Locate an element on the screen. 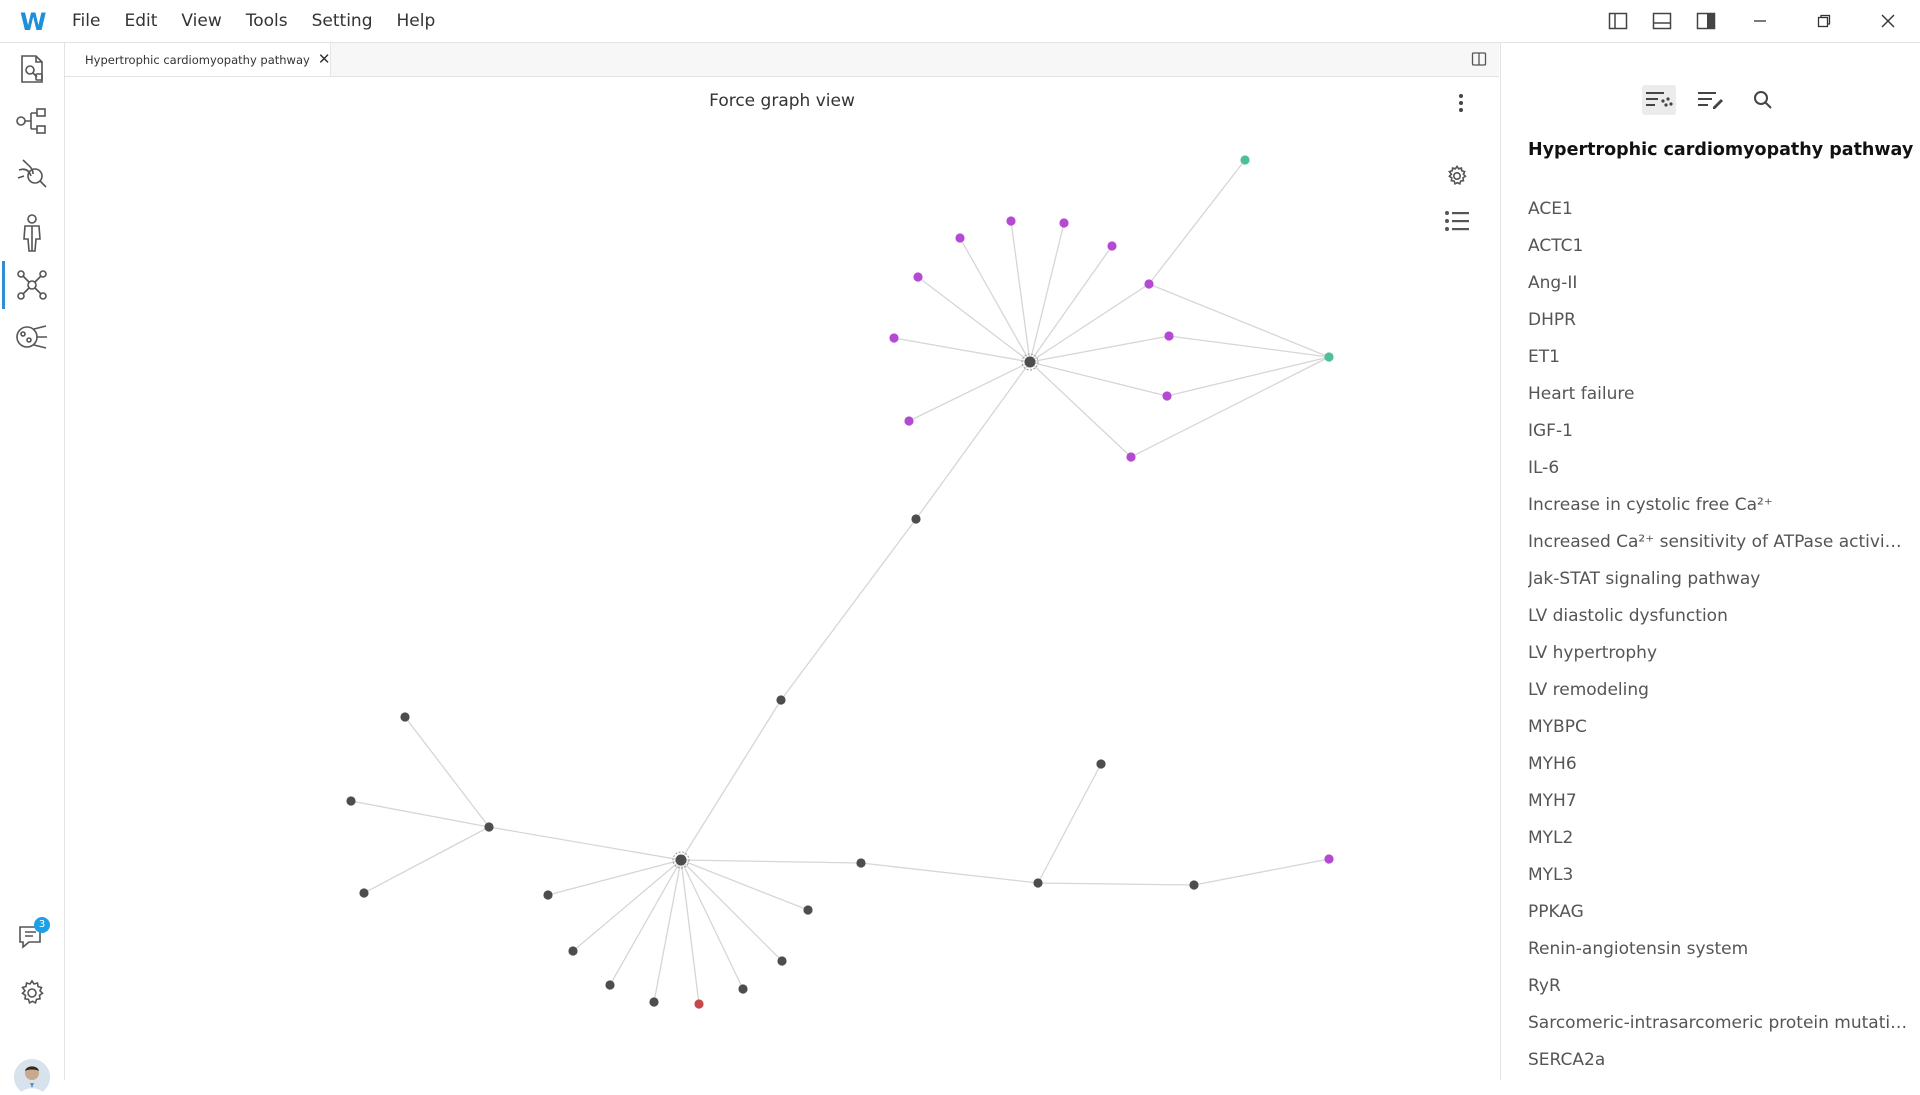  entity-list-item: ACE1 is located at coordinates (1718, 209).